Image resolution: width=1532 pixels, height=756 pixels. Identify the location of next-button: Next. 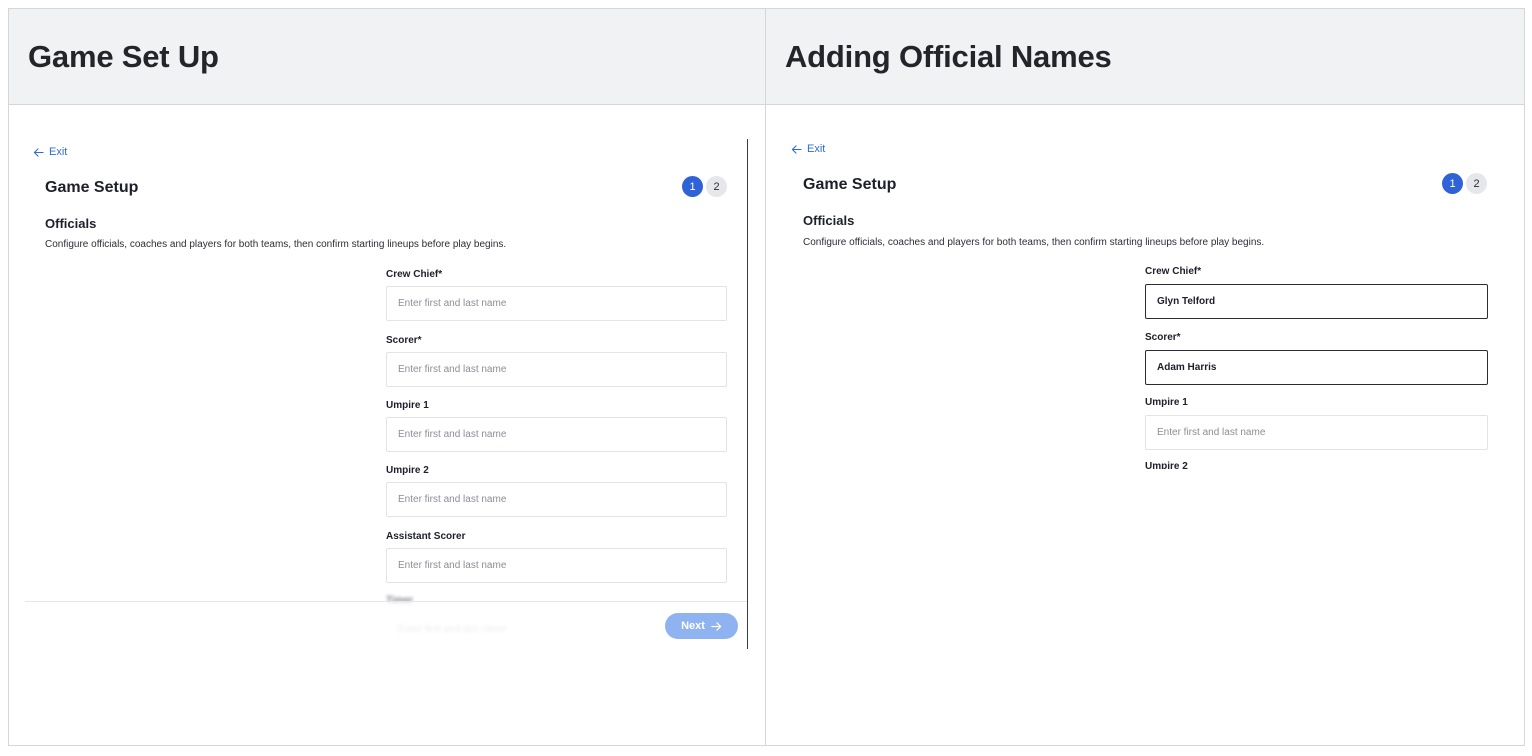
(701, 626).